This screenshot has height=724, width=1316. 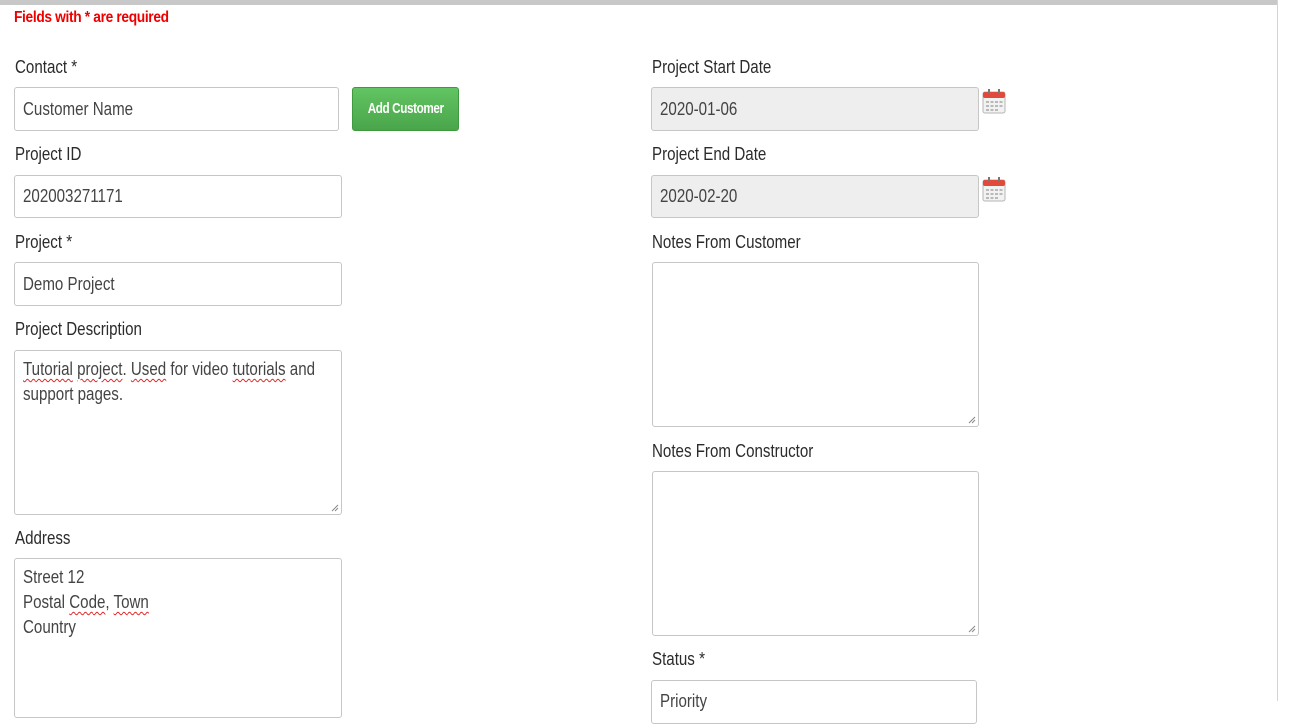 What do you see at coordinates (726, 242) in the screenshot?
I see `notes-customer-label: Notes From Customer` at bounding box center [726, 242].